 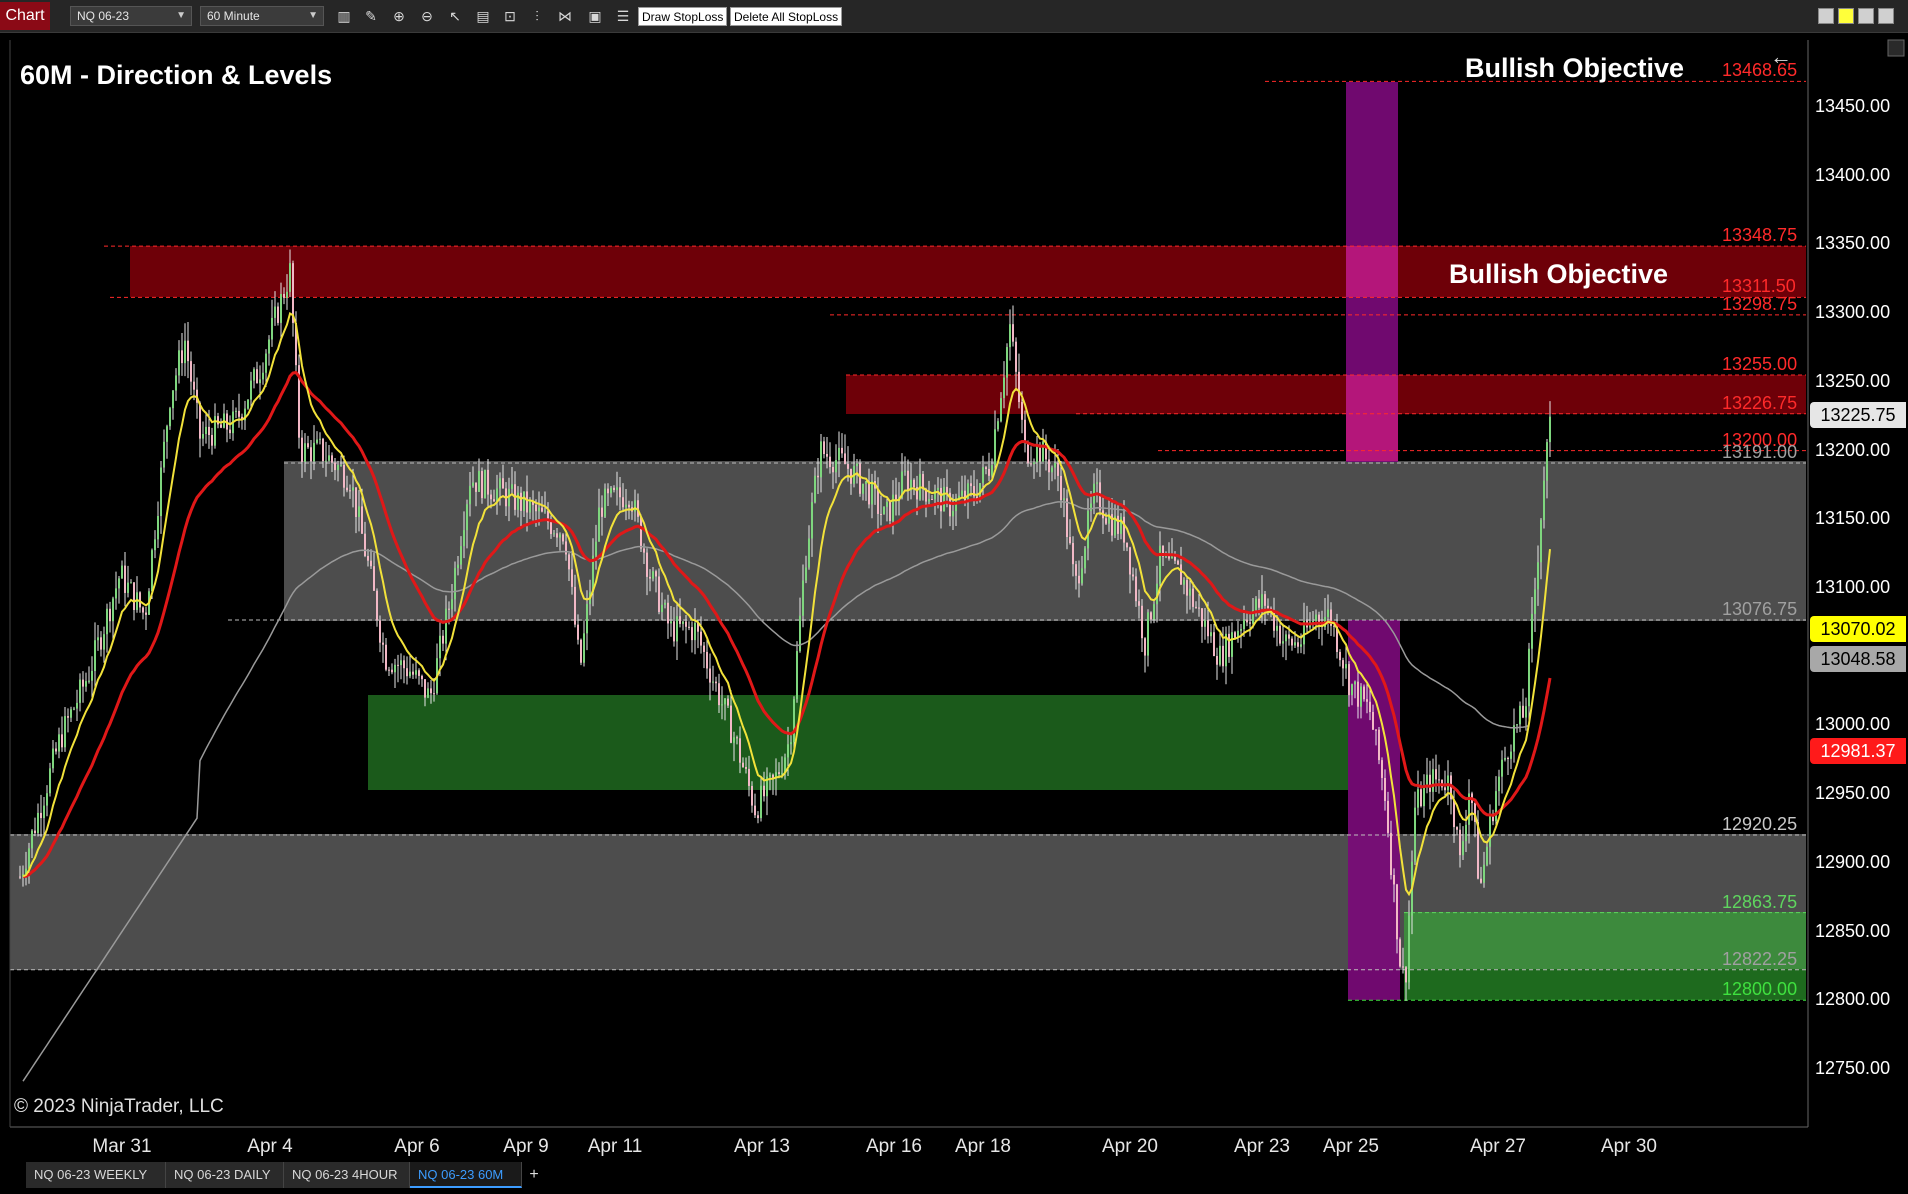 I want to click on tab-weekly: NQ 06-23 WEEKLY, so click(x=96, y=1175).